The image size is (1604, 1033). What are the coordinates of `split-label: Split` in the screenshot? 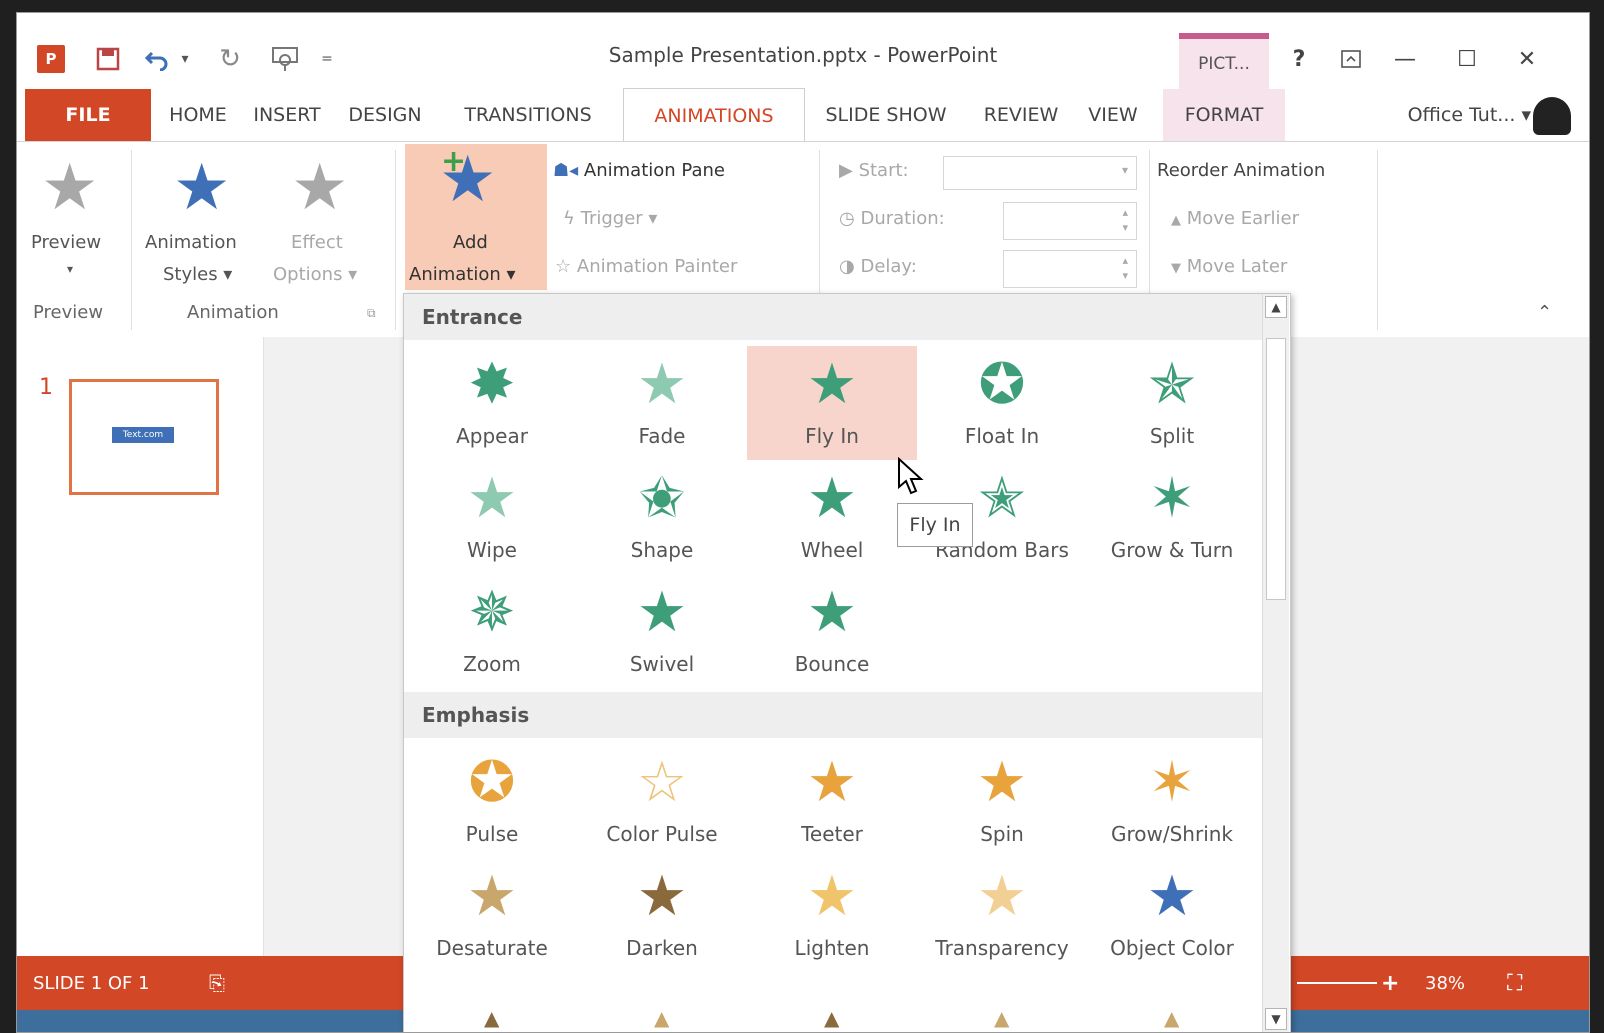 It's located at (1172, 436).